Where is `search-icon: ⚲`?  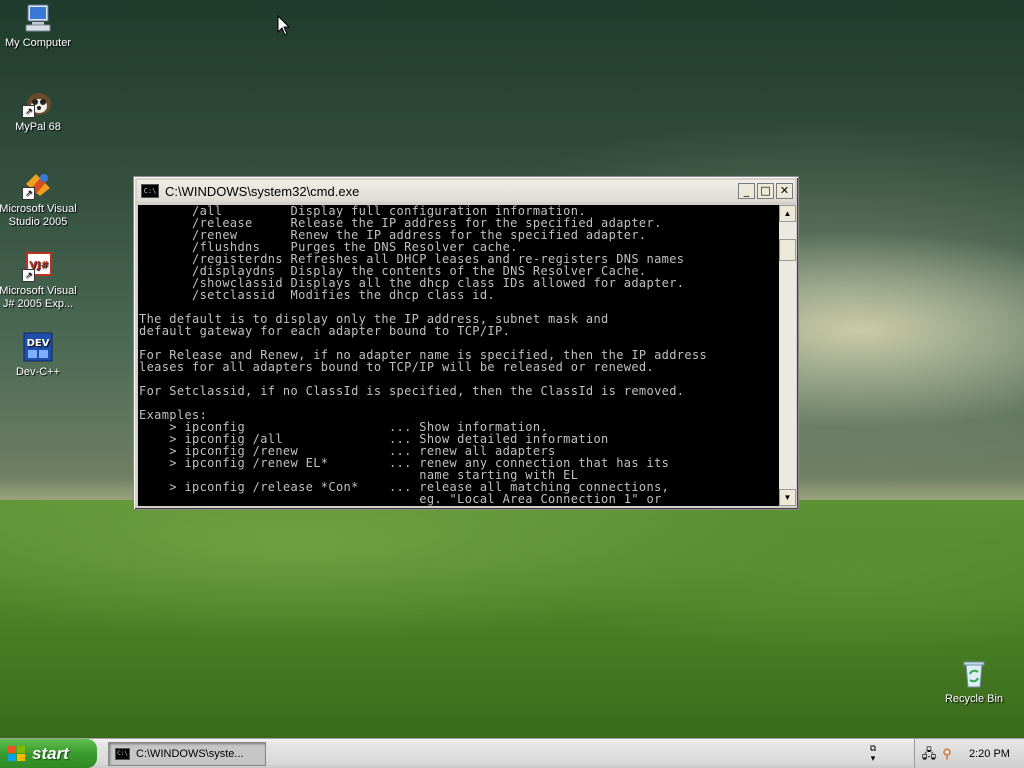 search-icon: ⚲ is located at coordinates (947, 754).